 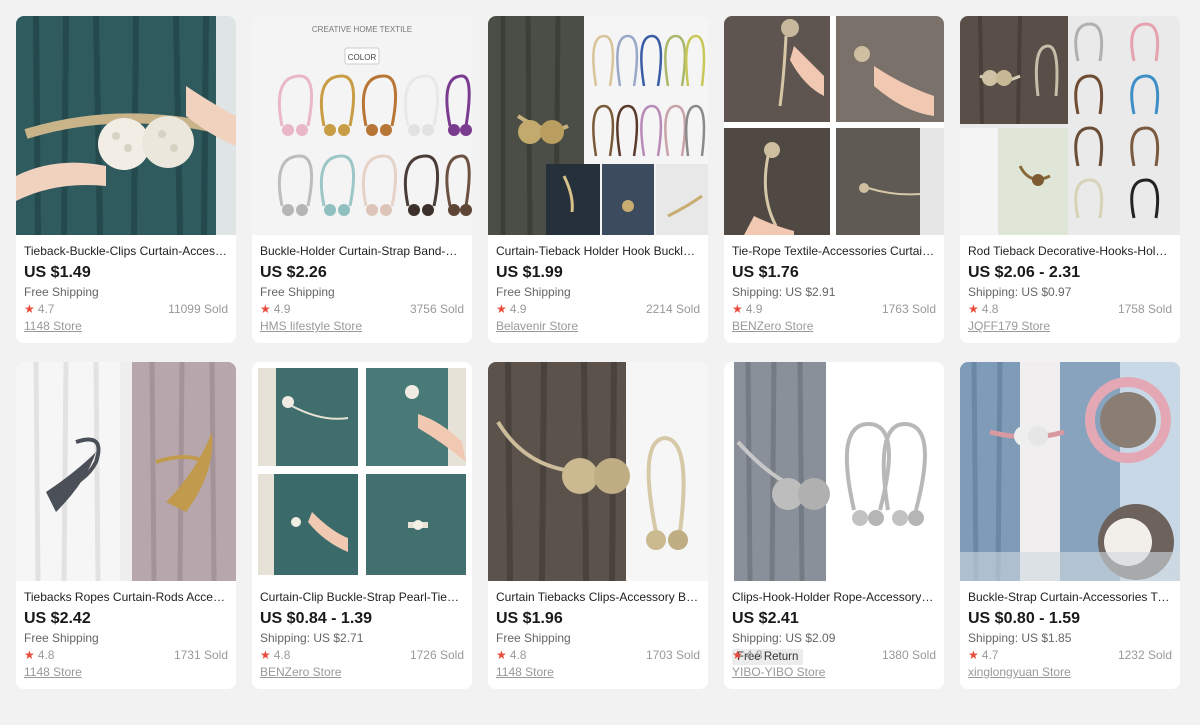 What do you see at coordinates (784, 292) in the screenshot?
I see `shipping-info: Shipping: US $2.91` at bounding box center [784, 292].